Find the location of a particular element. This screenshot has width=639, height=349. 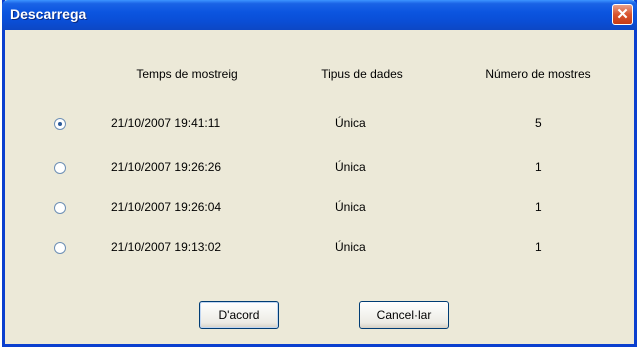

ok-button: D'acord is located at coordinates (239, 315).